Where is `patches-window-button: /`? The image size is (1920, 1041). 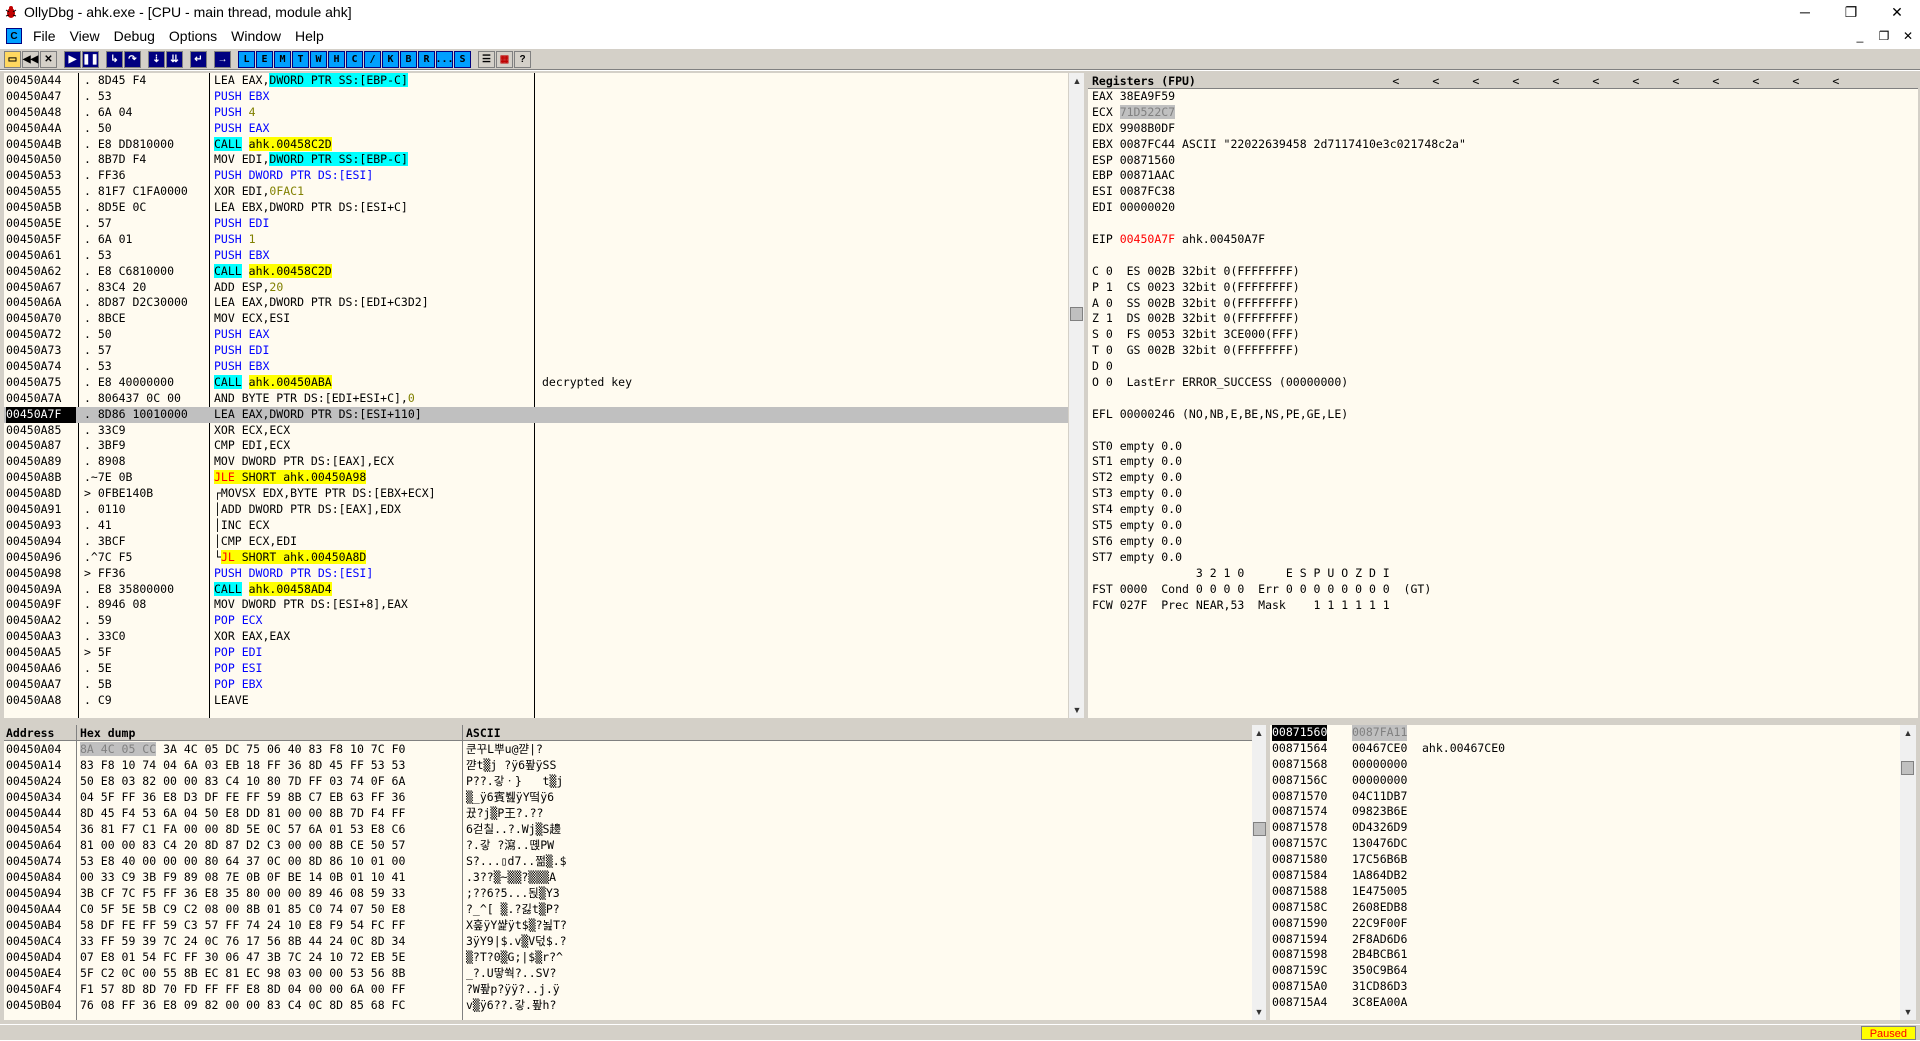
patches-window-button: / is located at coordinates (372, 59).